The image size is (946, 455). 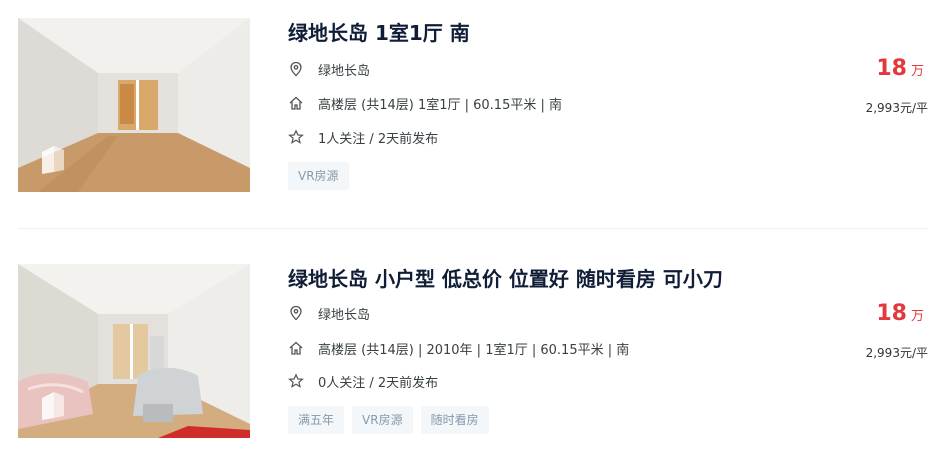 I want to click on follow-row: 1人关注 / 2天前发布, so click(x=363, y=137).